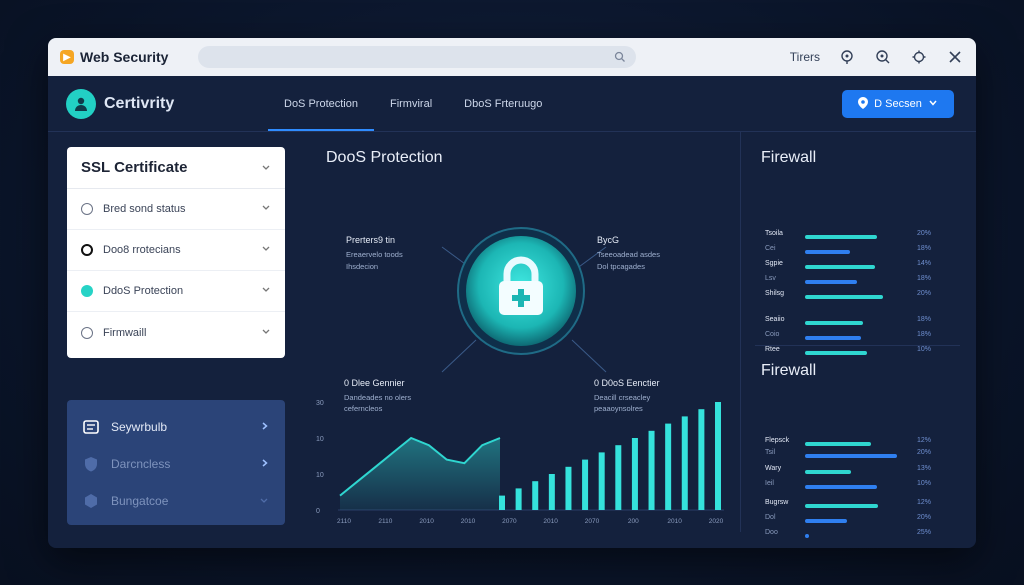  I want to click on firewall-row: Tsil 20%, so click(855, 456).